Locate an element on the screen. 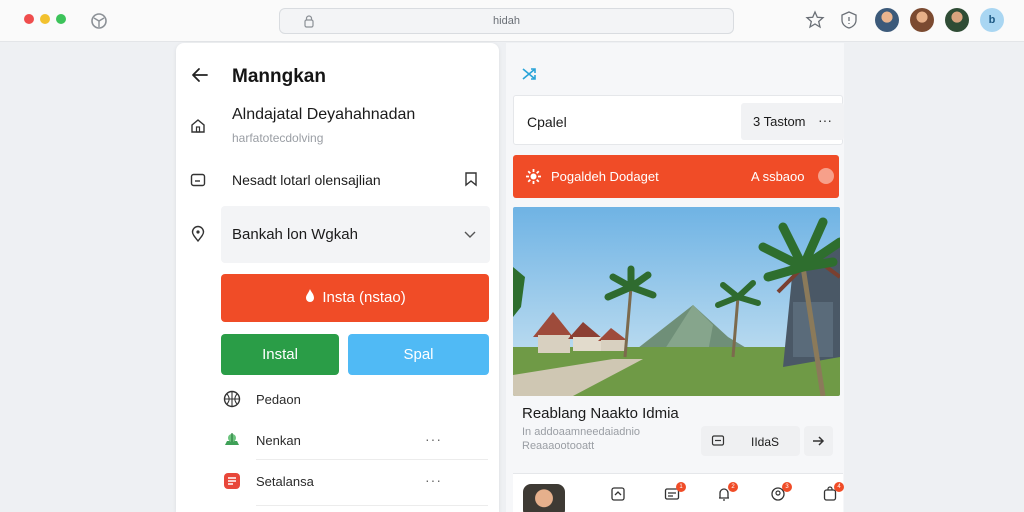  minimize-window-button is located at coordinates (45, 19).